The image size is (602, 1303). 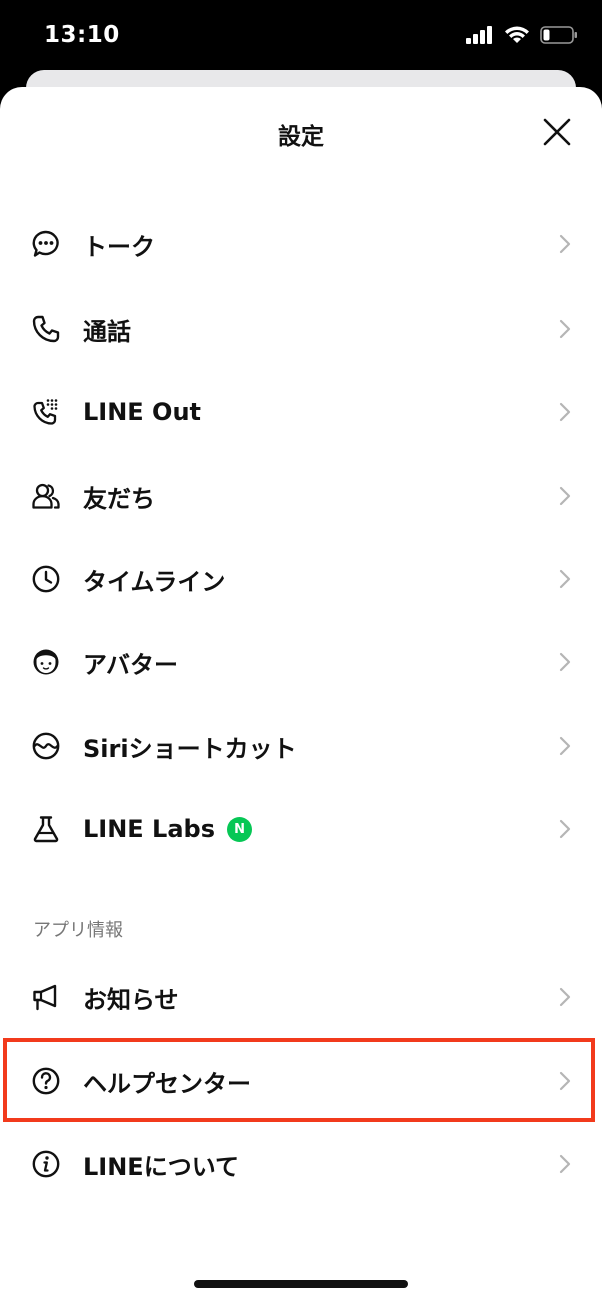 I want to click on menu-item-siri-shortcuts: Siriショートカット, so click(x=301, y=746).